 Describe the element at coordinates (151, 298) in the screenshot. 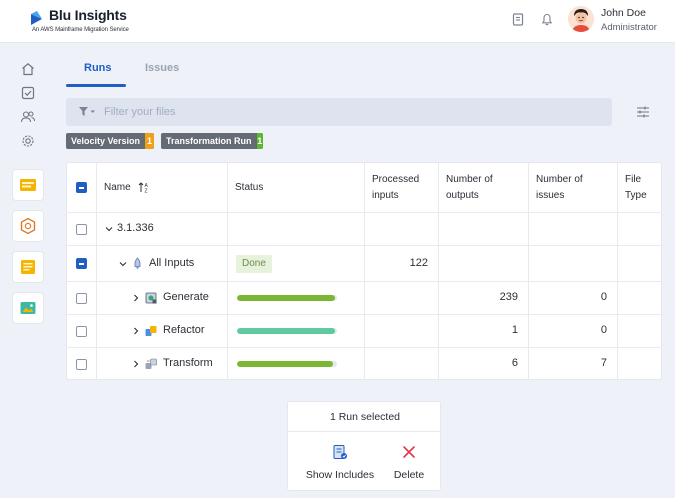

I see `generate-icon` at that location.